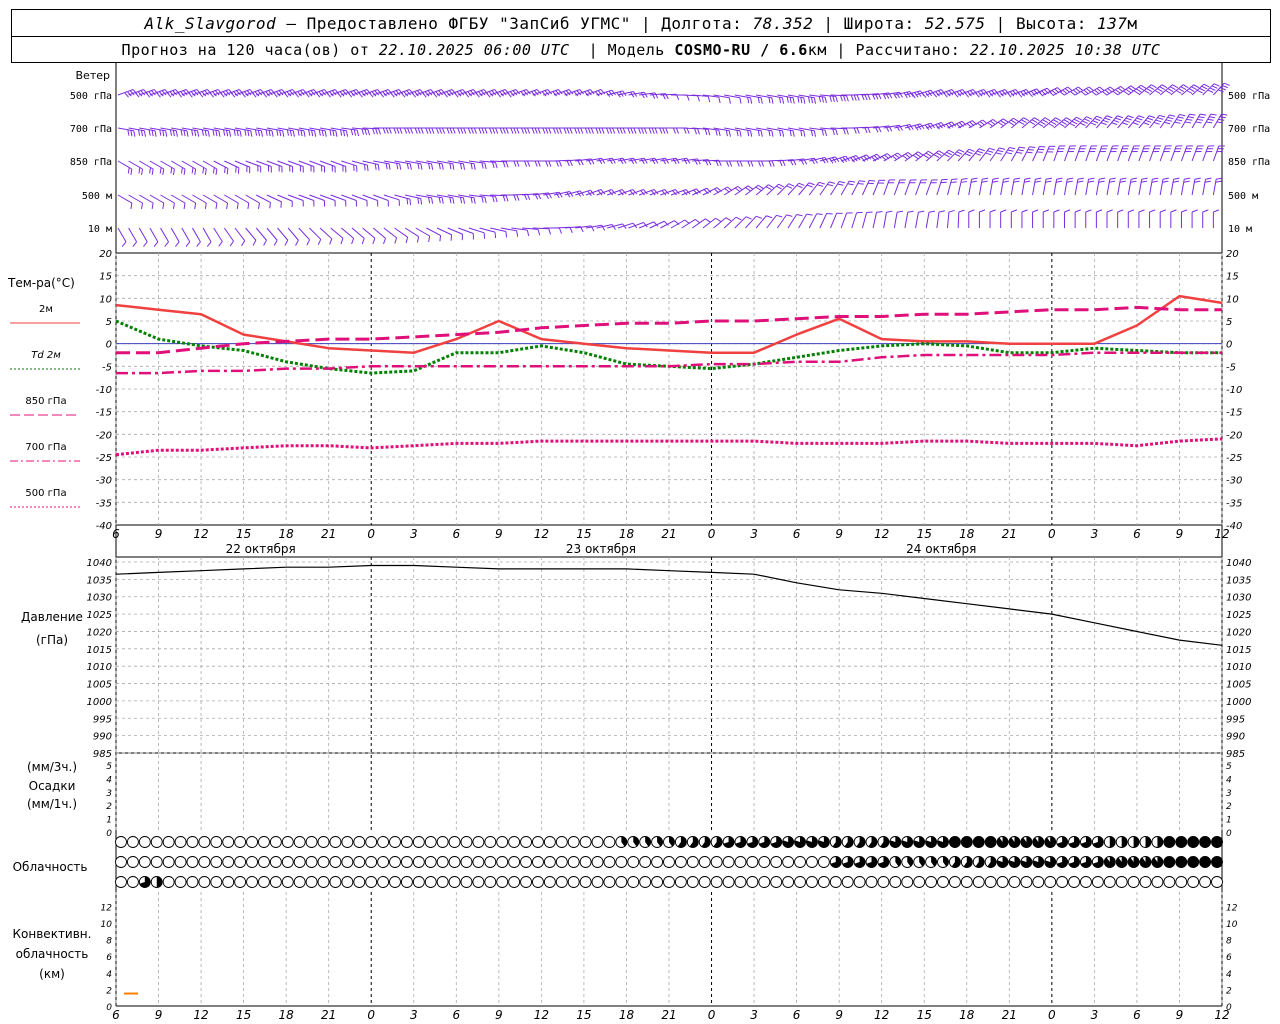 This screenshot has height=1024, width=1280. Describe the element at coordinates (371, 1015) in the screenshot. I see `time-tick-label-bottom: 0` at that location.